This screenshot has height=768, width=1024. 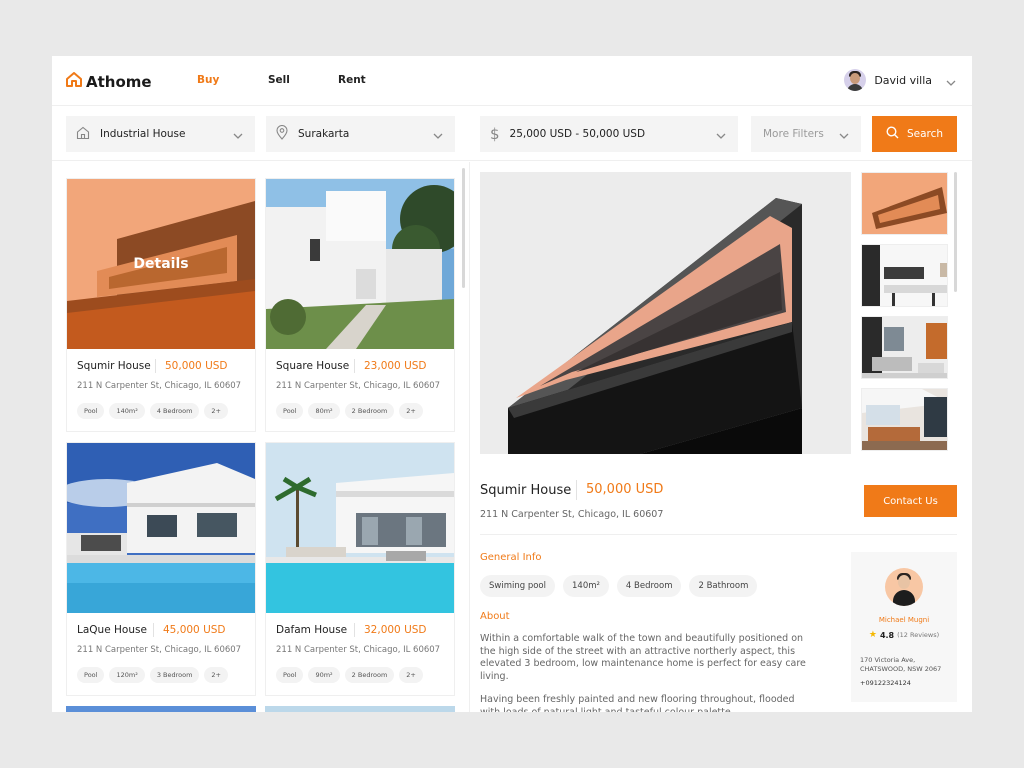 I want to click on listing-tags: Pool 80m² 2 Bedroom 2+, so click(x=349, y=411).